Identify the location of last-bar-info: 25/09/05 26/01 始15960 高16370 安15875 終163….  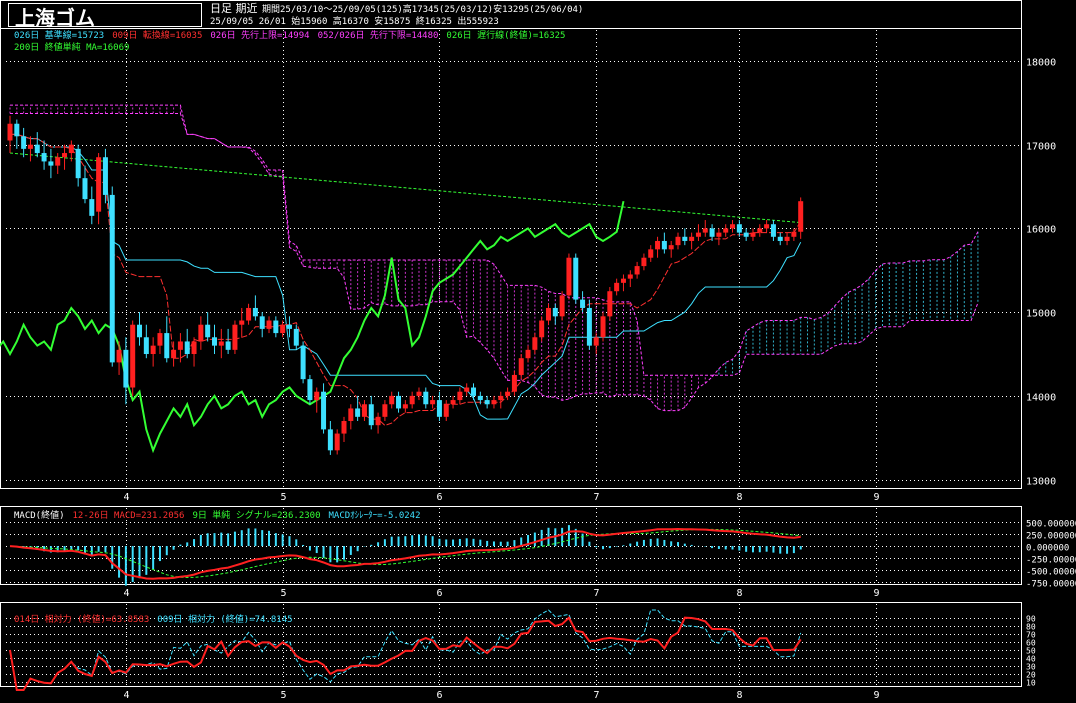
(354, 21).